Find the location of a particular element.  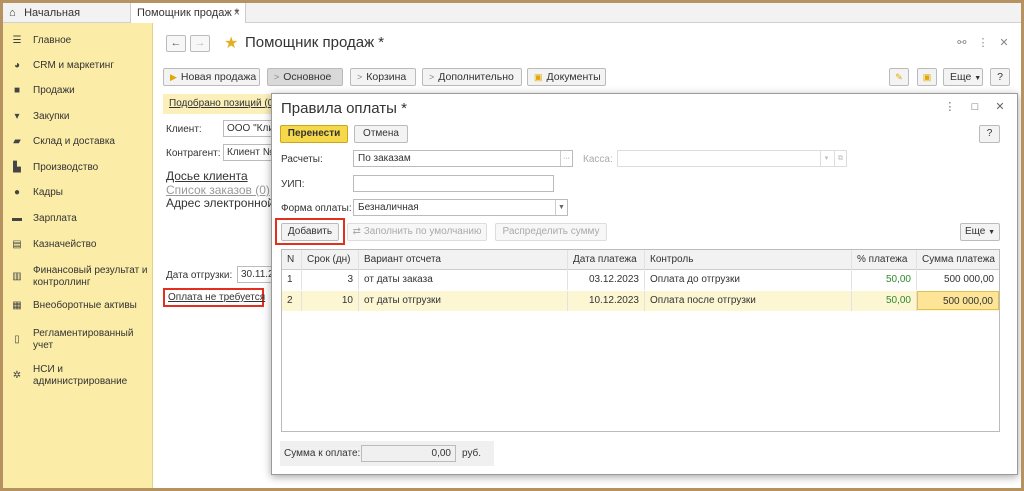

new-sale-label: Новая продажа is located at coordinates (218, 77).